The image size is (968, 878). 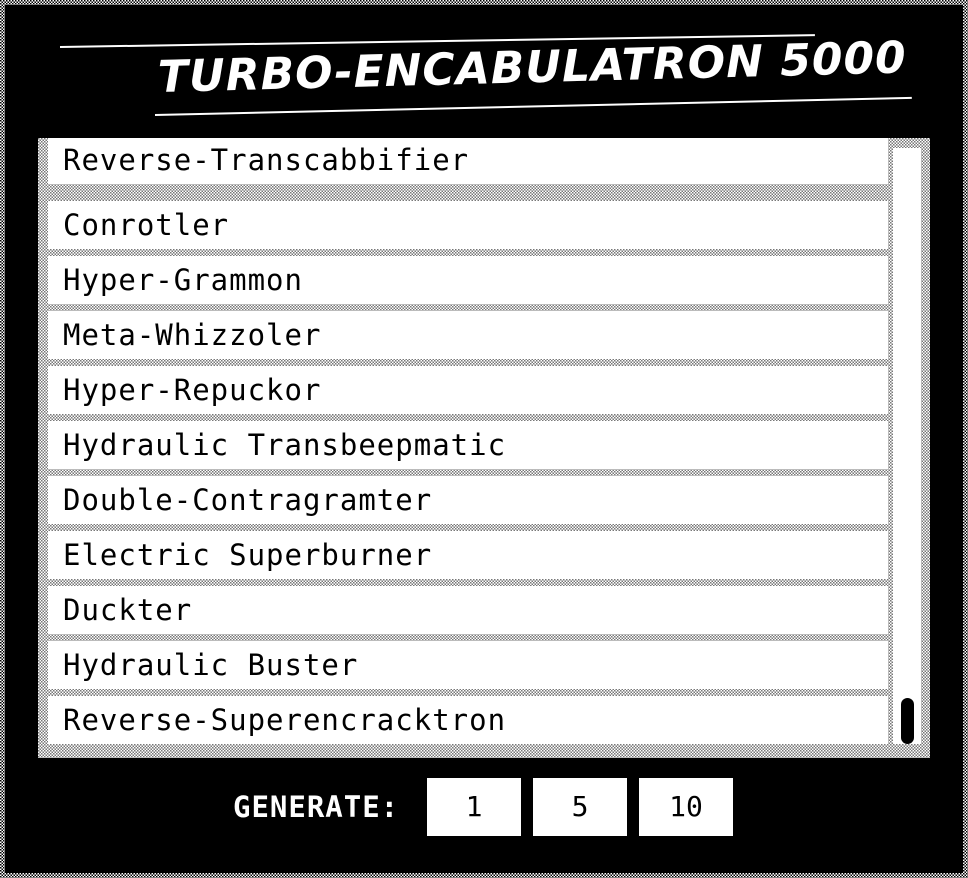 I want to click on list-item: Hydraulic Buster, so click(x=468, y=665).